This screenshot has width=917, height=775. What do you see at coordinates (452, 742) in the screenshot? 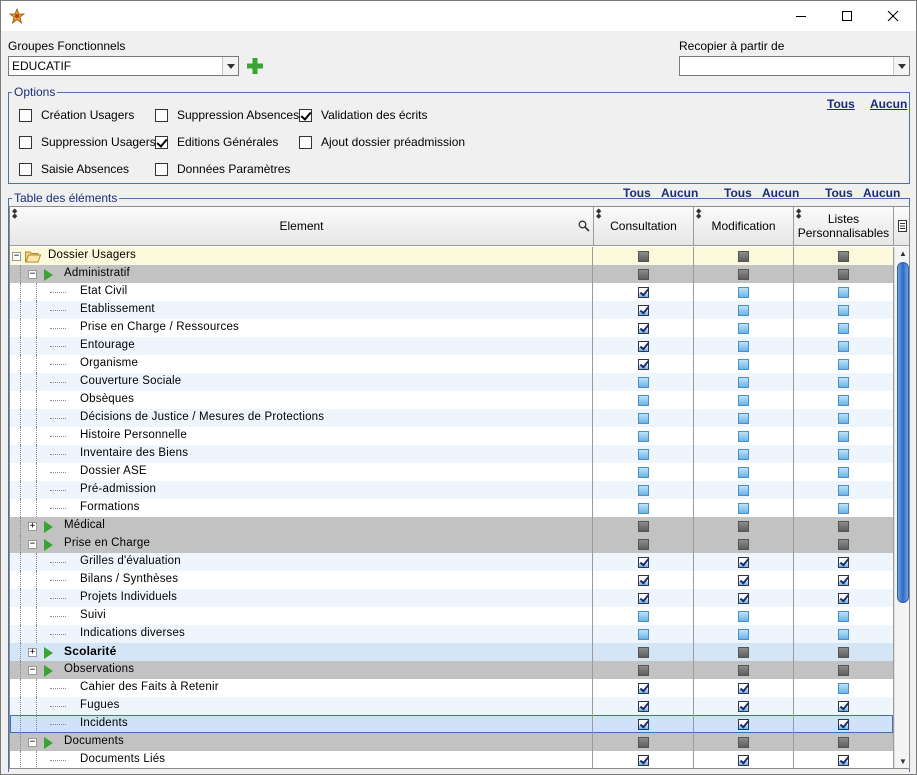
I see `table-row: − Documents` at bounding box center [452, 742].